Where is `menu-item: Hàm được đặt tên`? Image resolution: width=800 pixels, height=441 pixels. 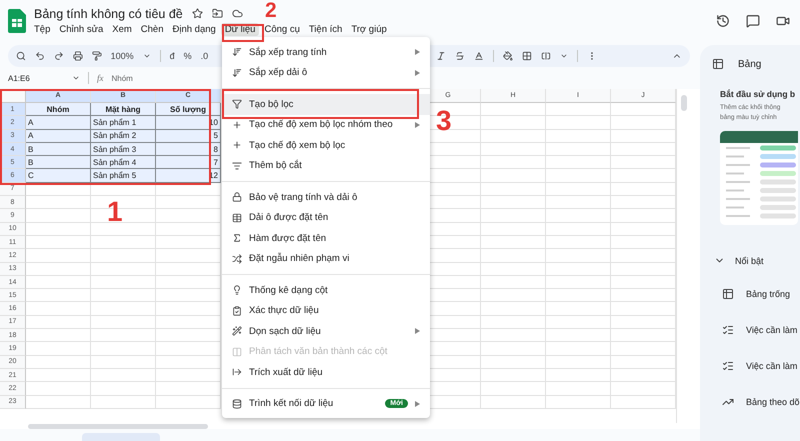 menu-item: Hàm được đặt tên is located at coordinates (326, 238).